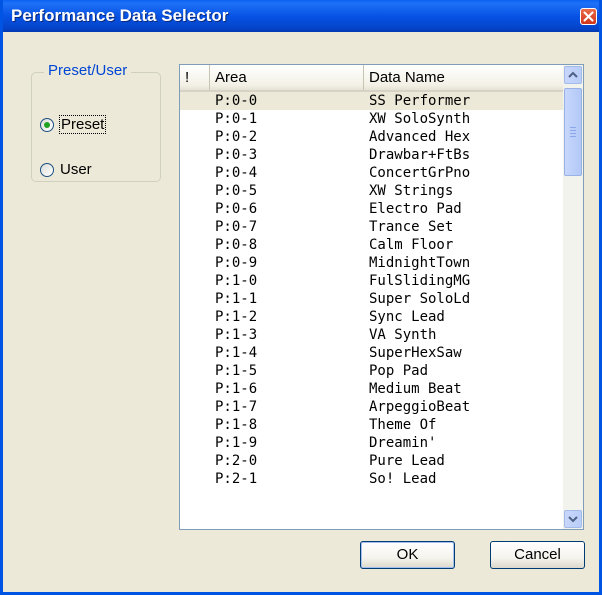 The height and width of the screenshot is (595, 602). Describe the element at coordinates (236, 299) in the screenshot. I see `list-item-area: P:1-1` at that location.